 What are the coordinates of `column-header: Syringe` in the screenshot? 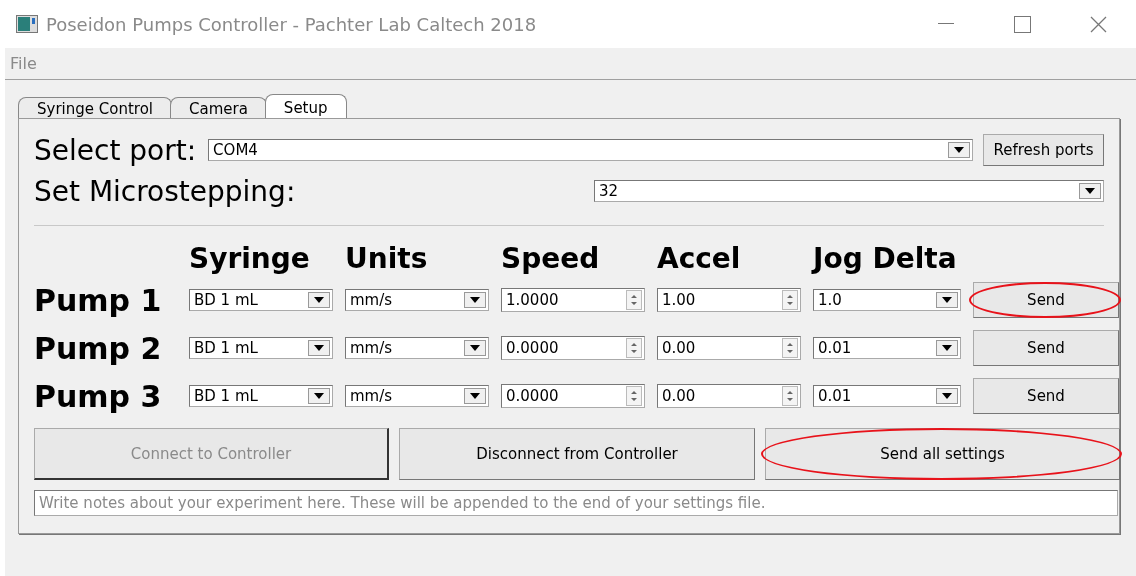 It's located at (250, 258).